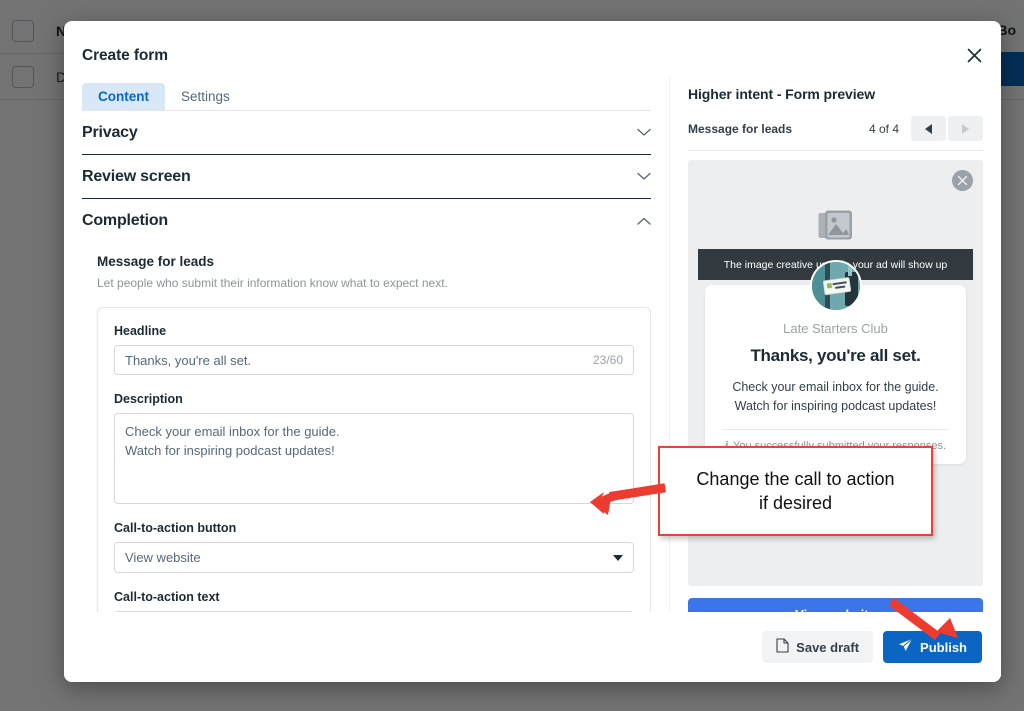  Describe the element at coordinates (974, 55) in the screenshot. I see `close-icon` at that location.